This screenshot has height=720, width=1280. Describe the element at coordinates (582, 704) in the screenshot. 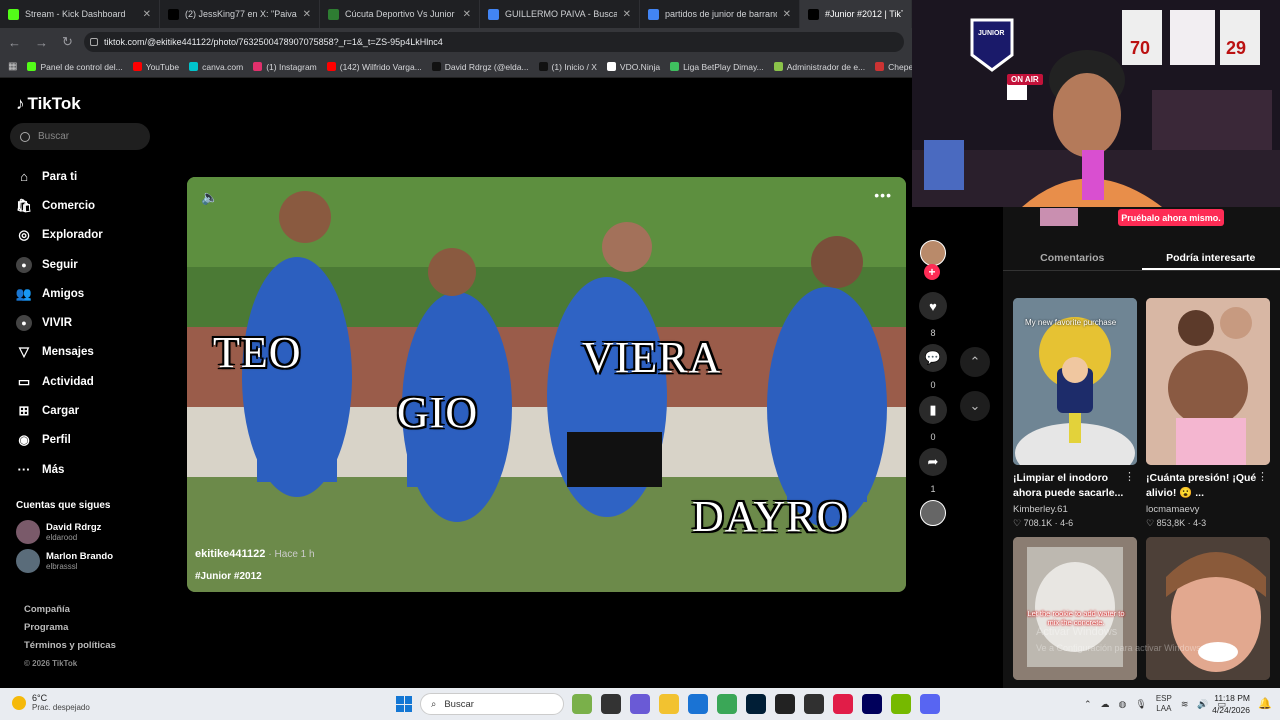

I see `folder-photos-icon` at that location.